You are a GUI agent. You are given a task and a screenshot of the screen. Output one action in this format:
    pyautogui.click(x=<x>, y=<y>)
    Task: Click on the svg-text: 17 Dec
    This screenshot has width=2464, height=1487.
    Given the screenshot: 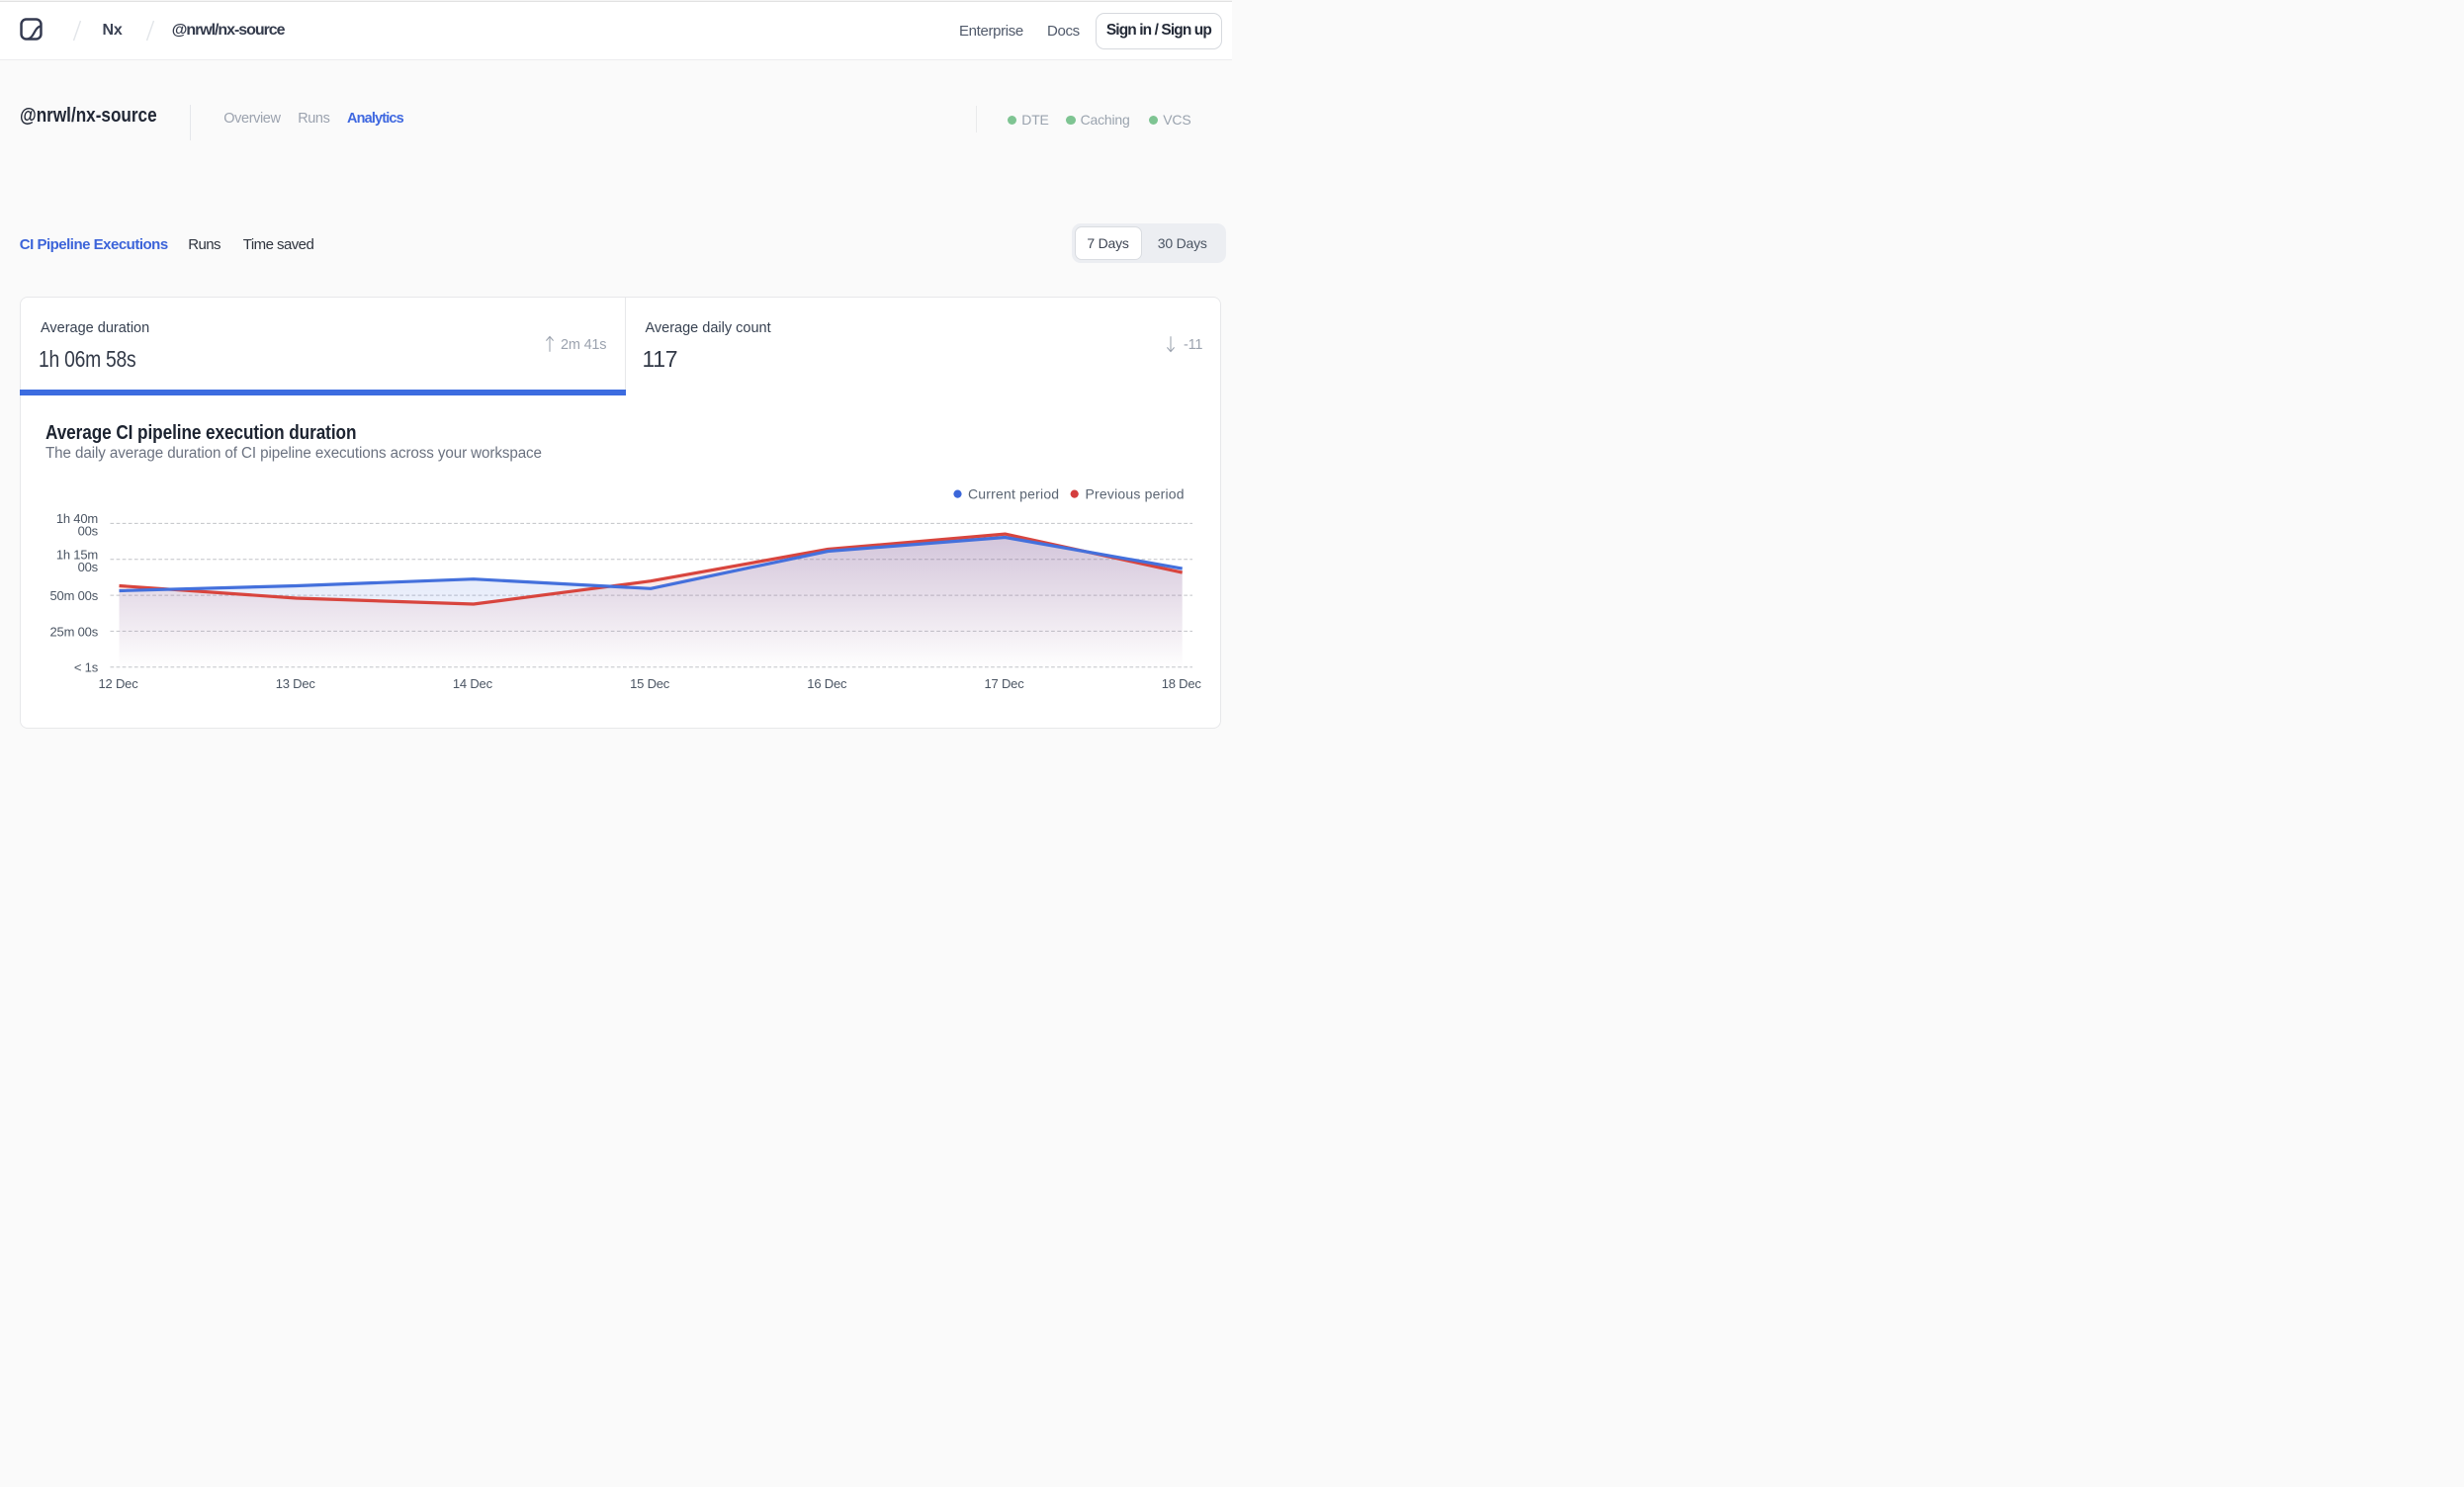 What is the action you would take?
    pyautogui.click(x=1005, y=683)
    